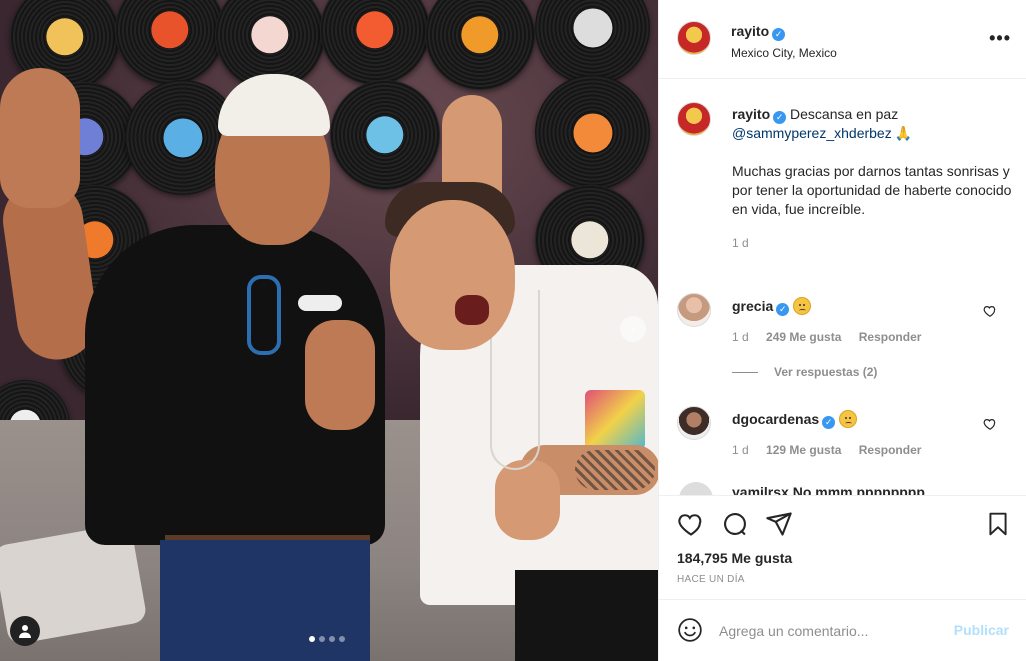 The height and width of the screenshot is (661, 1026). I want to click on shirt-logo, so click(320, 303).